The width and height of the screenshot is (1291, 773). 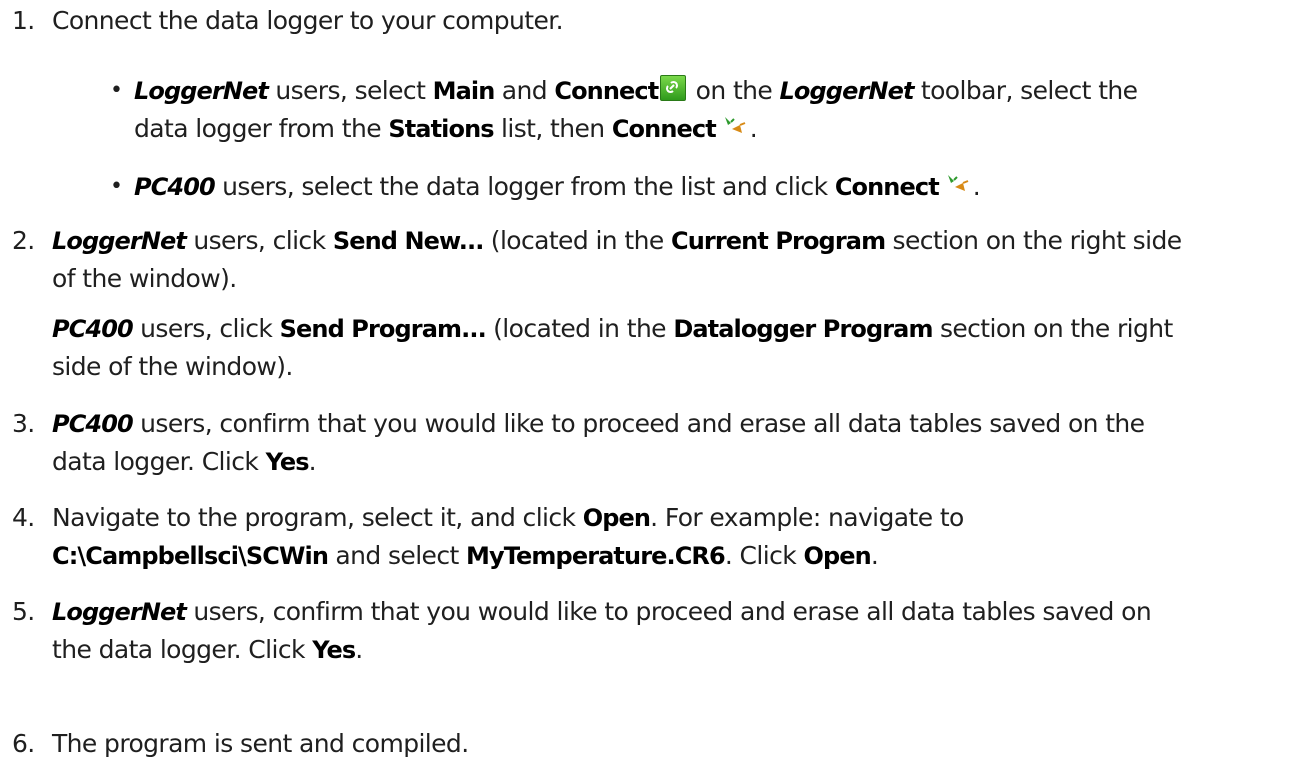 I want to click on step-number: 2., so click(x=23, y=240).